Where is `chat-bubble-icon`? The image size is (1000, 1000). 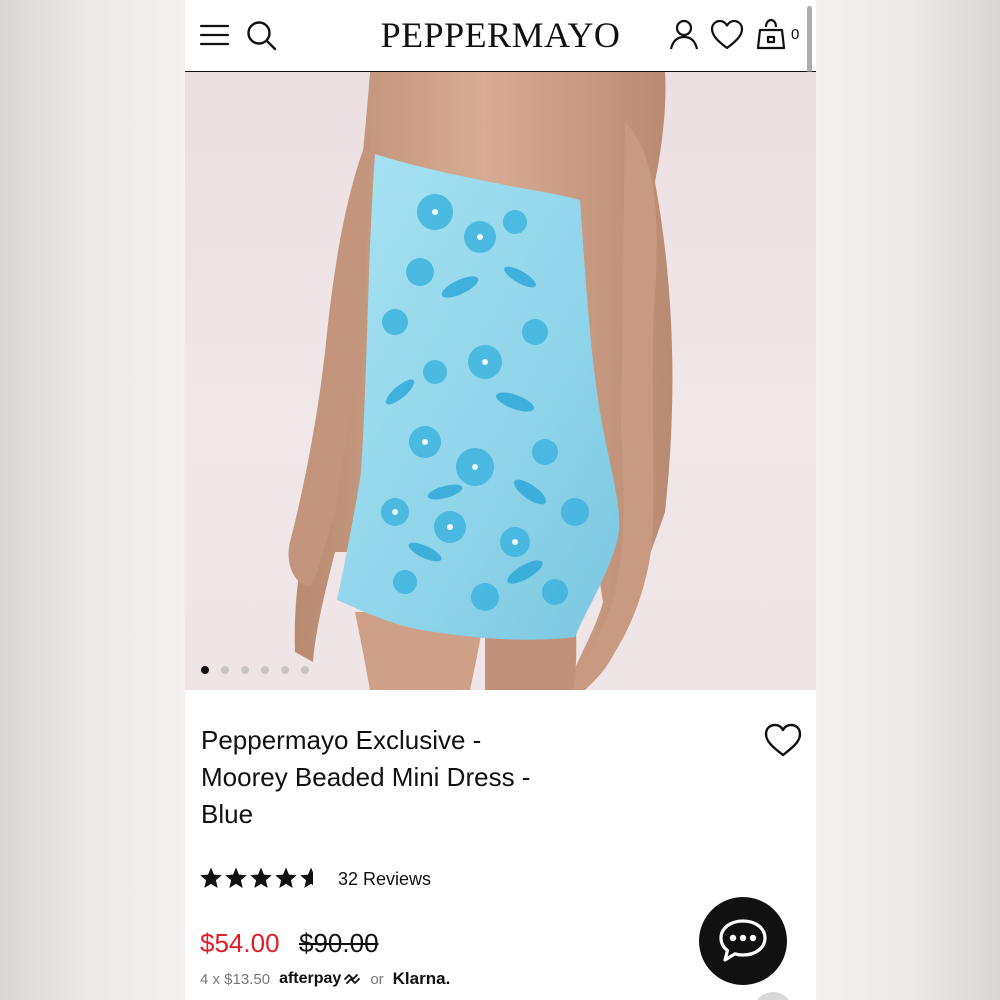 chat-bubble-icon is located at coordinates (743, 940).